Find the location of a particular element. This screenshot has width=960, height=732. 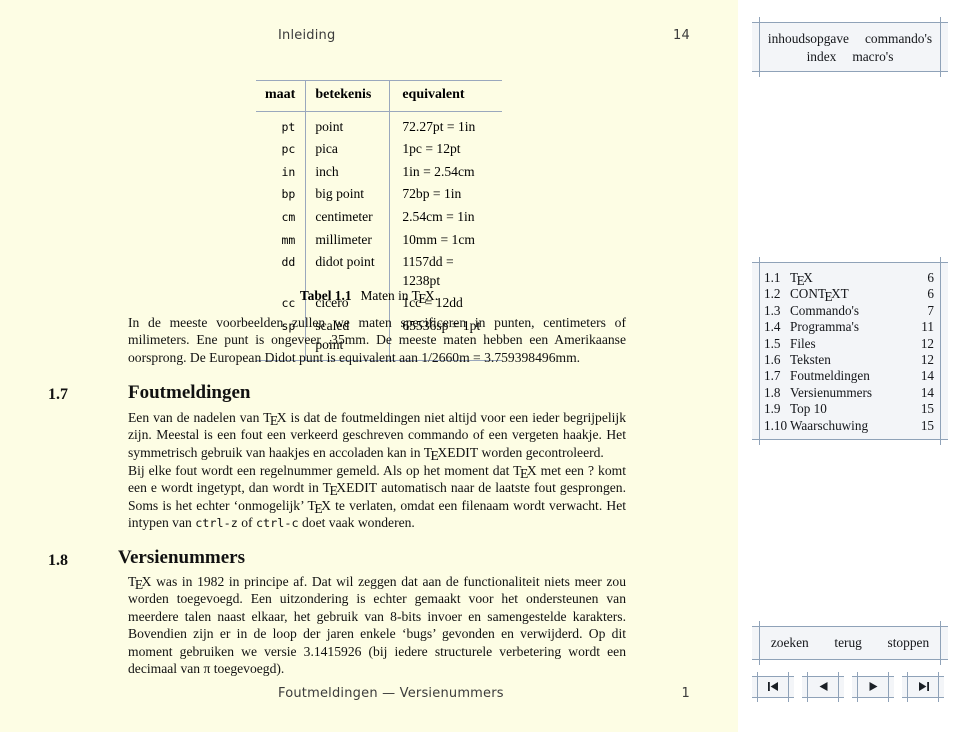

table-head: maat betekenis equivalent is located at coordinates (379, 96).